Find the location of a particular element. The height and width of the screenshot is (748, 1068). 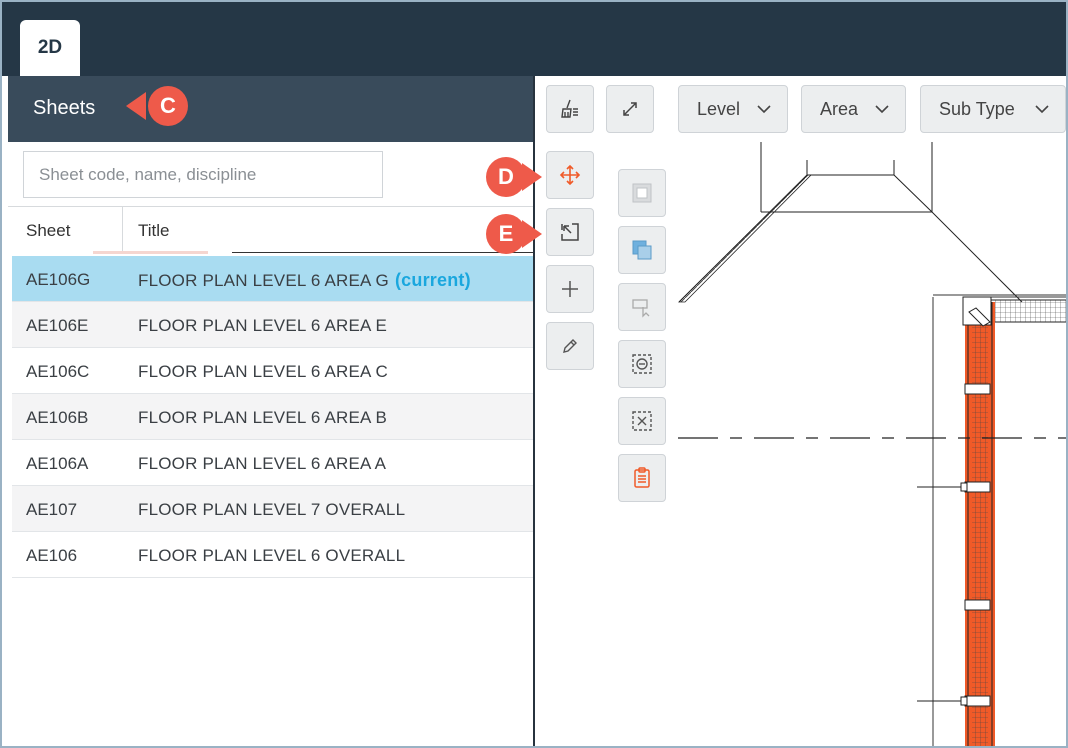

area-dropdown-label: Area is located at coordinates (839, 108).